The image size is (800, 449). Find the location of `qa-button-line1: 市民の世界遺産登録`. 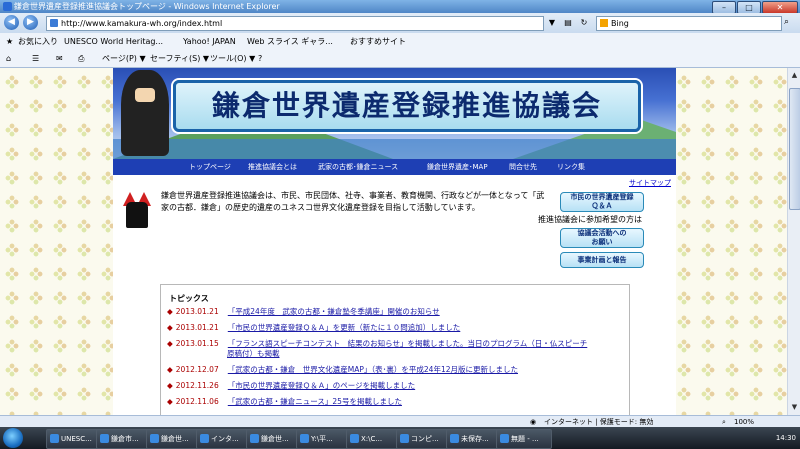

qa-button-line1: 市民の世界遺産登録 is located at coordinates (602, 197).